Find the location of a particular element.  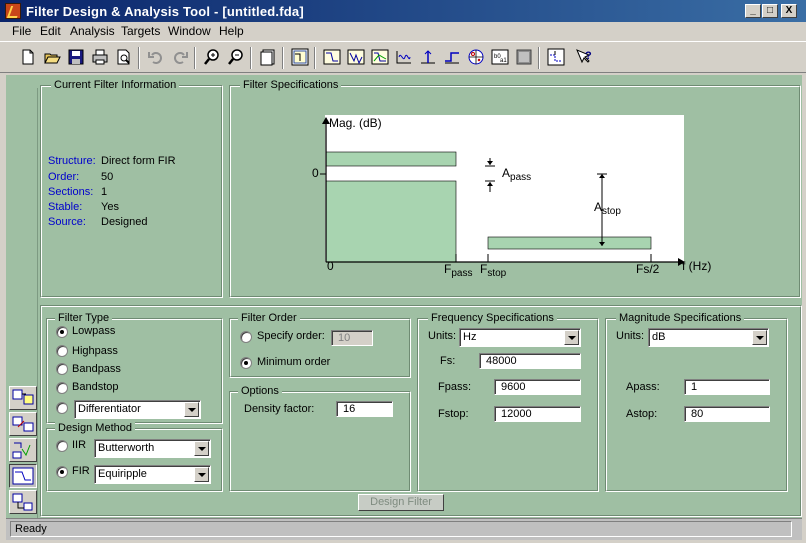

step-icon is located at coordinates (452, 57).